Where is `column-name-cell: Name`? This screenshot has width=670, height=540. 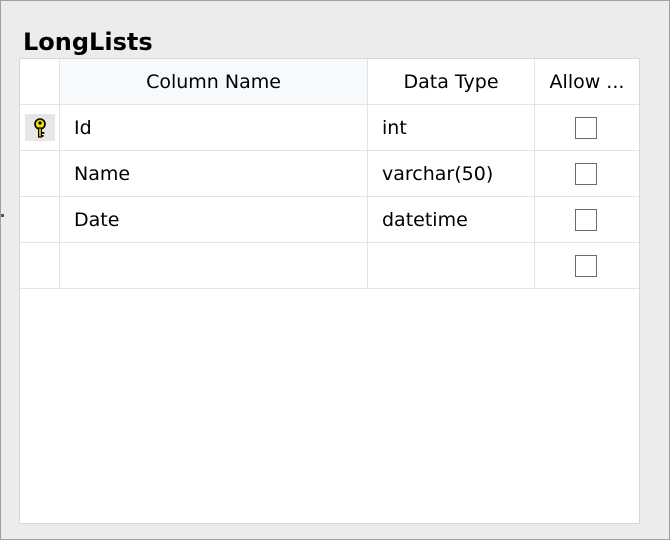
column-name-cell: Name is located at coordinates (214, 173).